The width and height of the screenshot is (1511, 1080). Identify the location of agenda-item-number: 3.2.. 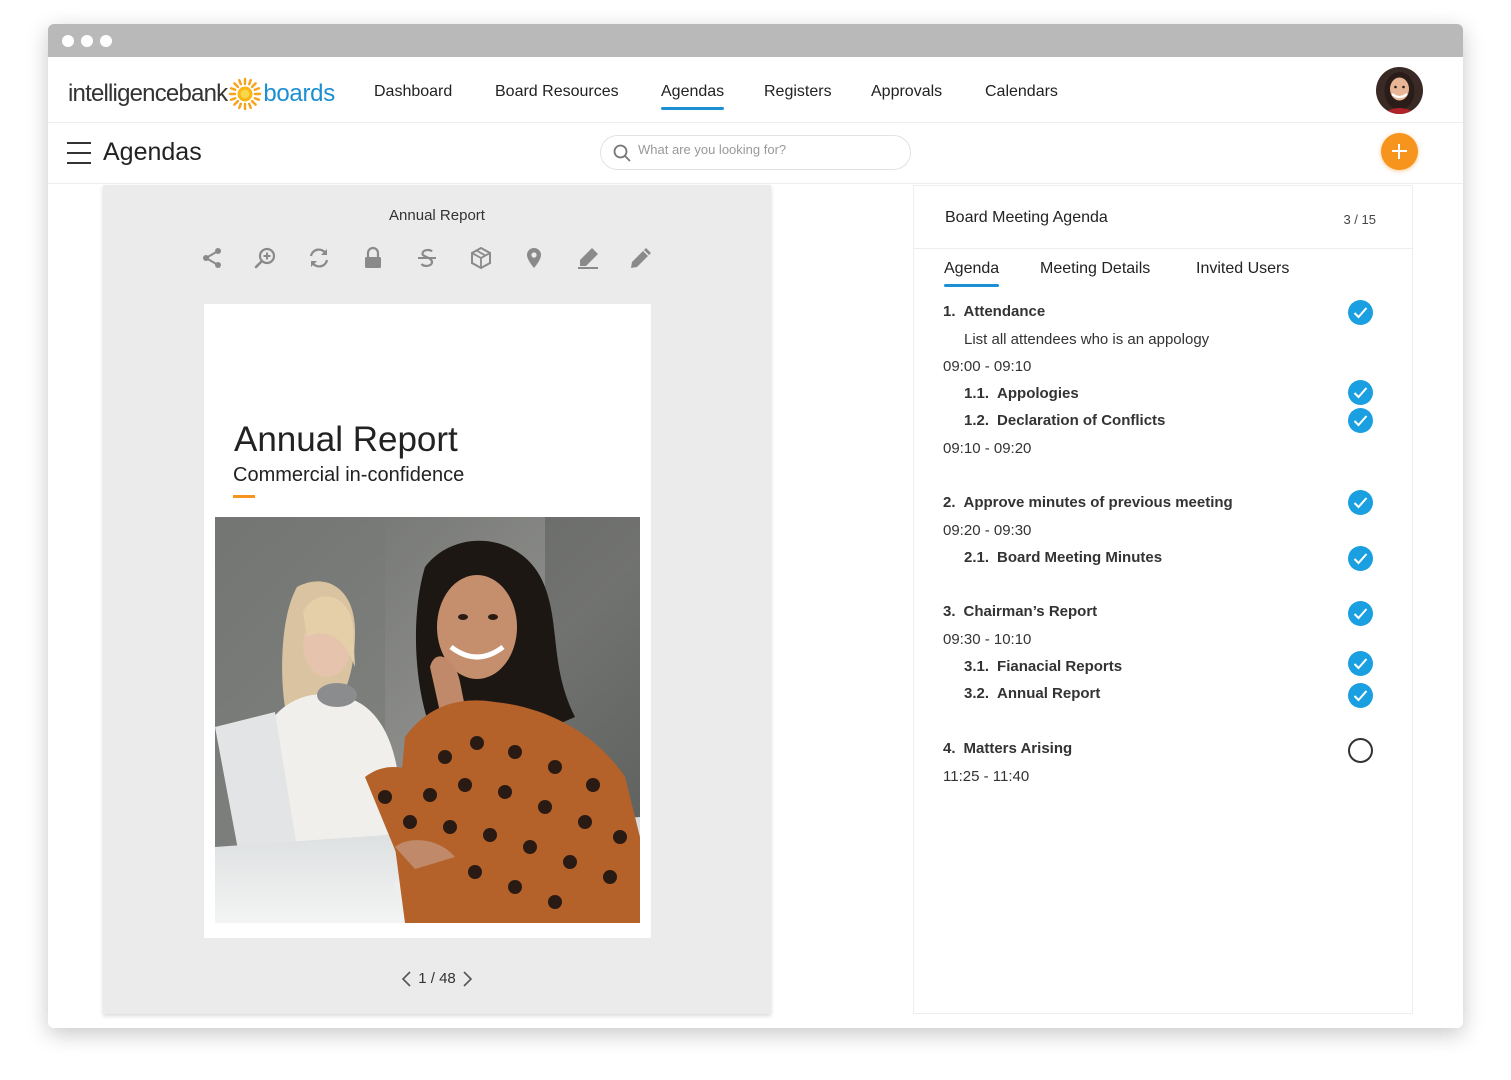
(977, 693).